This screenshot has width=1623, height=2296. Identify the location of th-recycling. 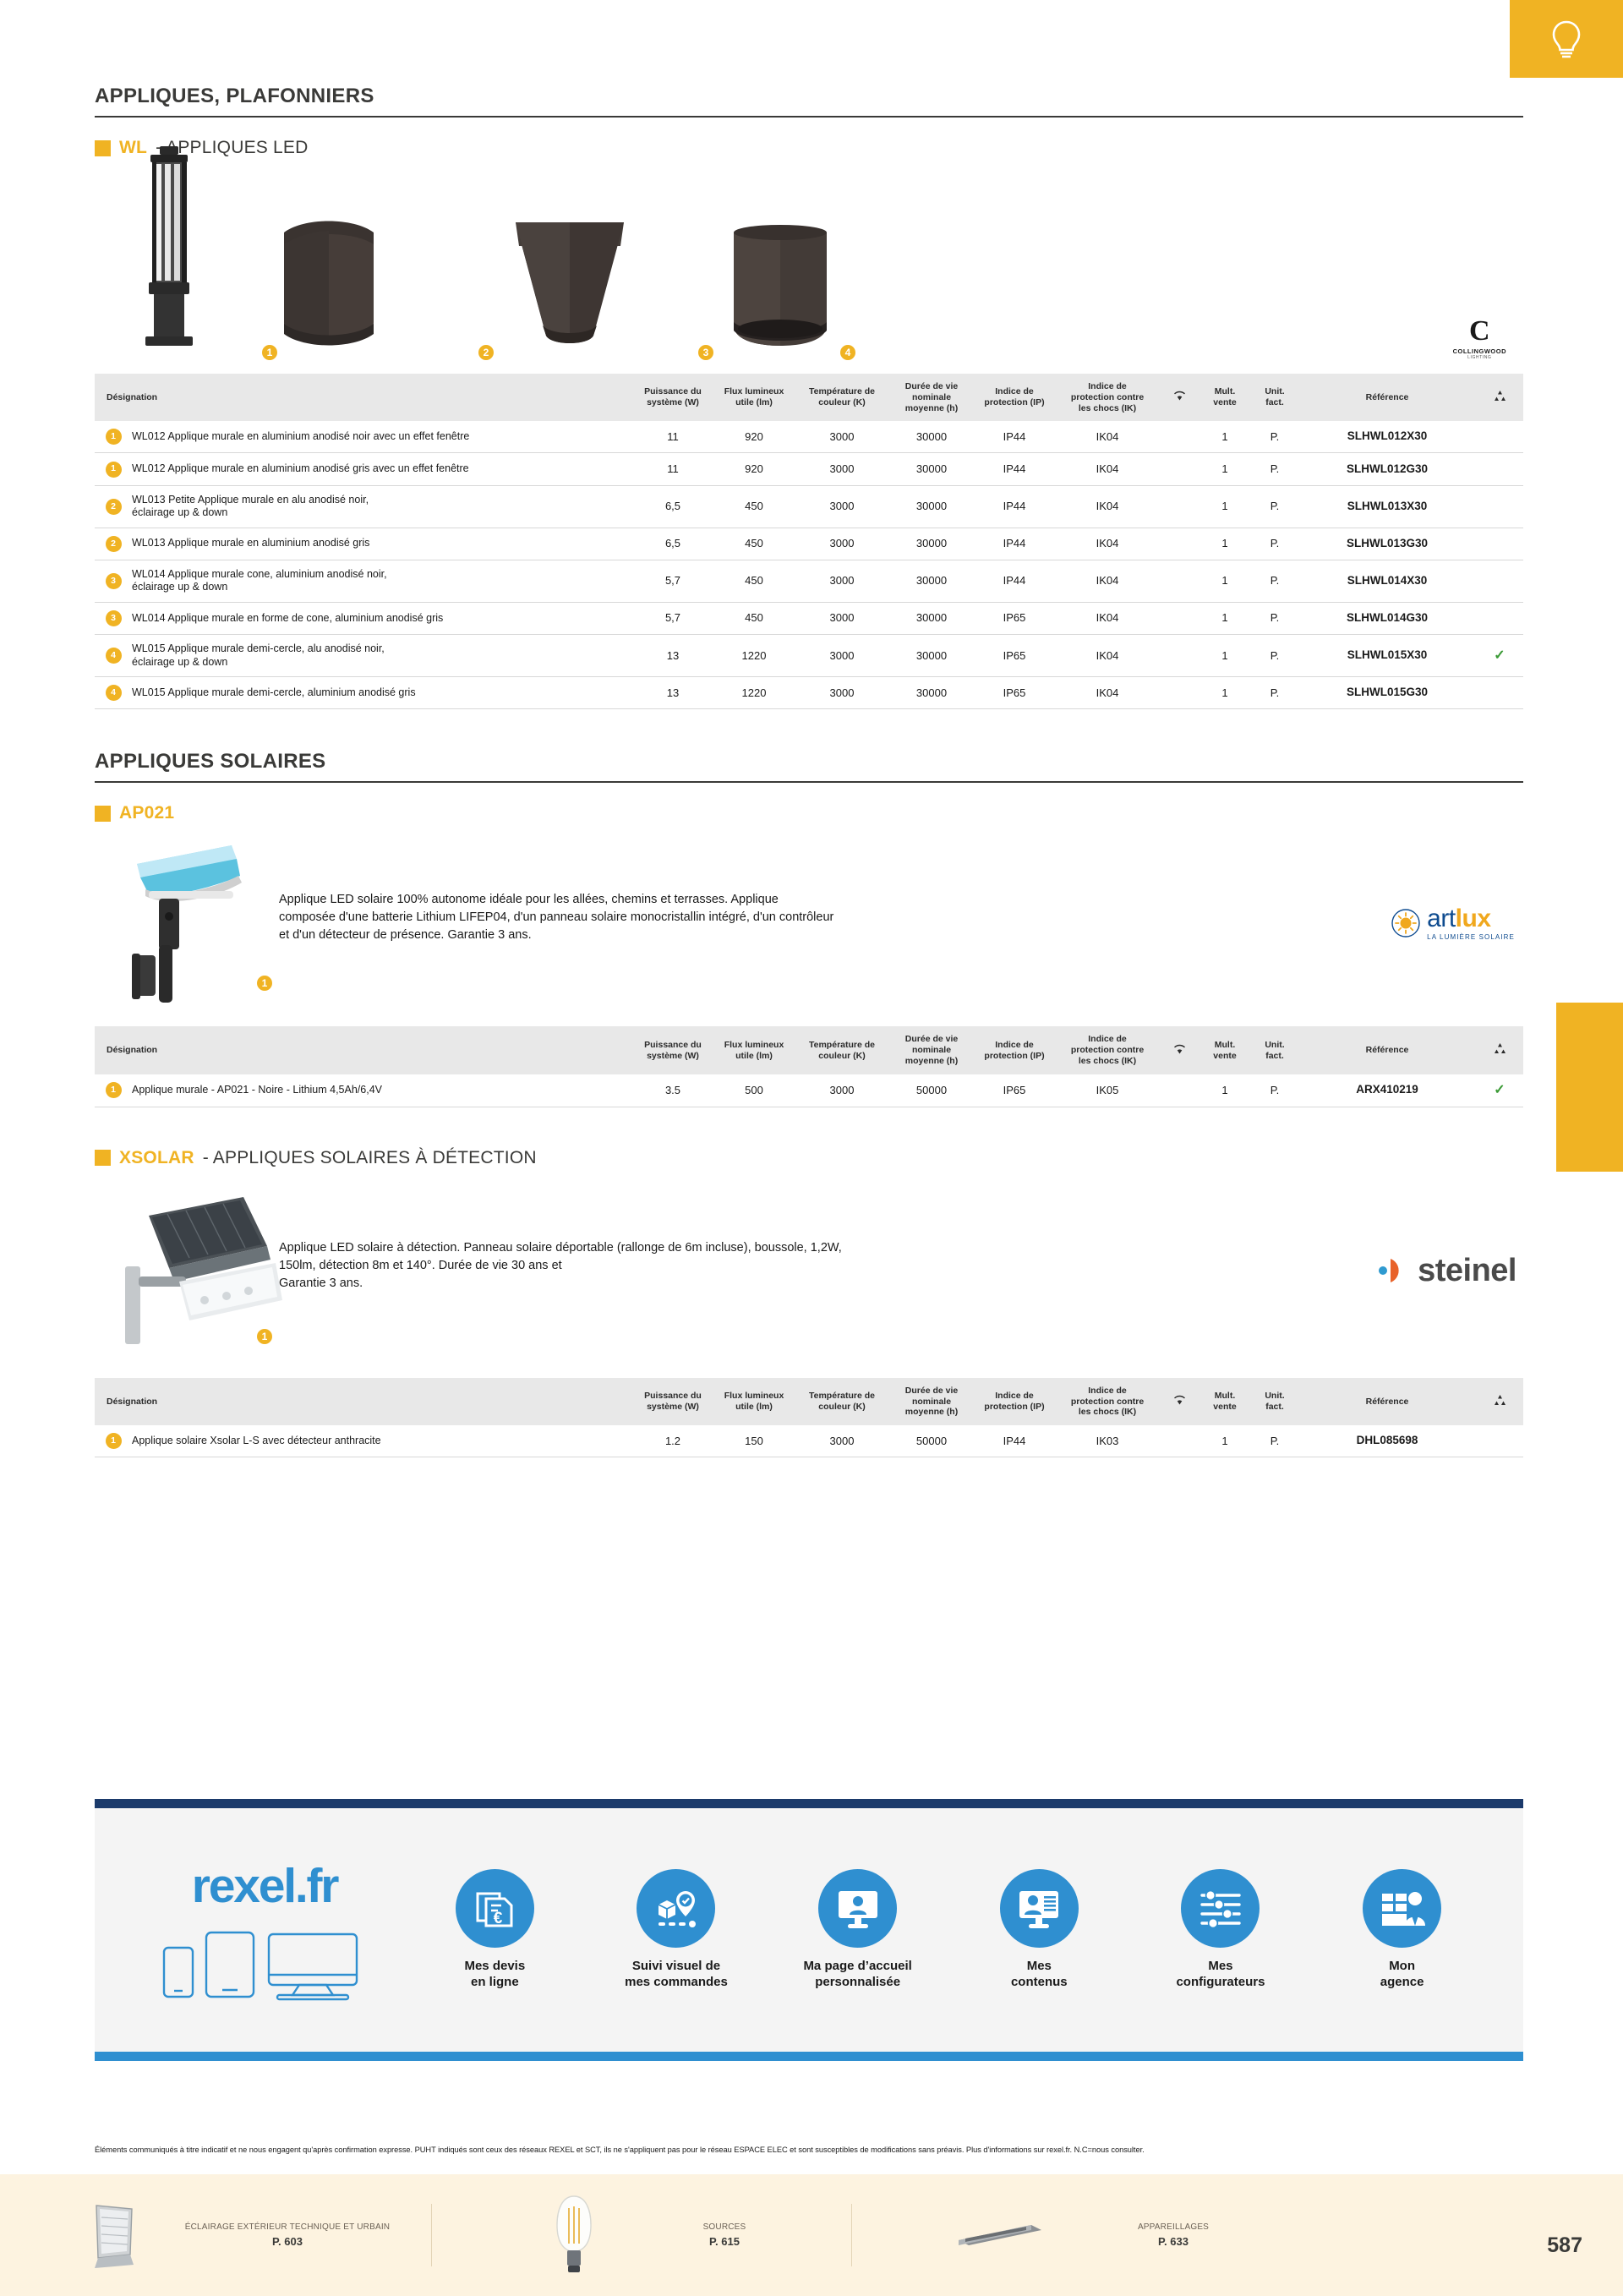
(1499, 1050).